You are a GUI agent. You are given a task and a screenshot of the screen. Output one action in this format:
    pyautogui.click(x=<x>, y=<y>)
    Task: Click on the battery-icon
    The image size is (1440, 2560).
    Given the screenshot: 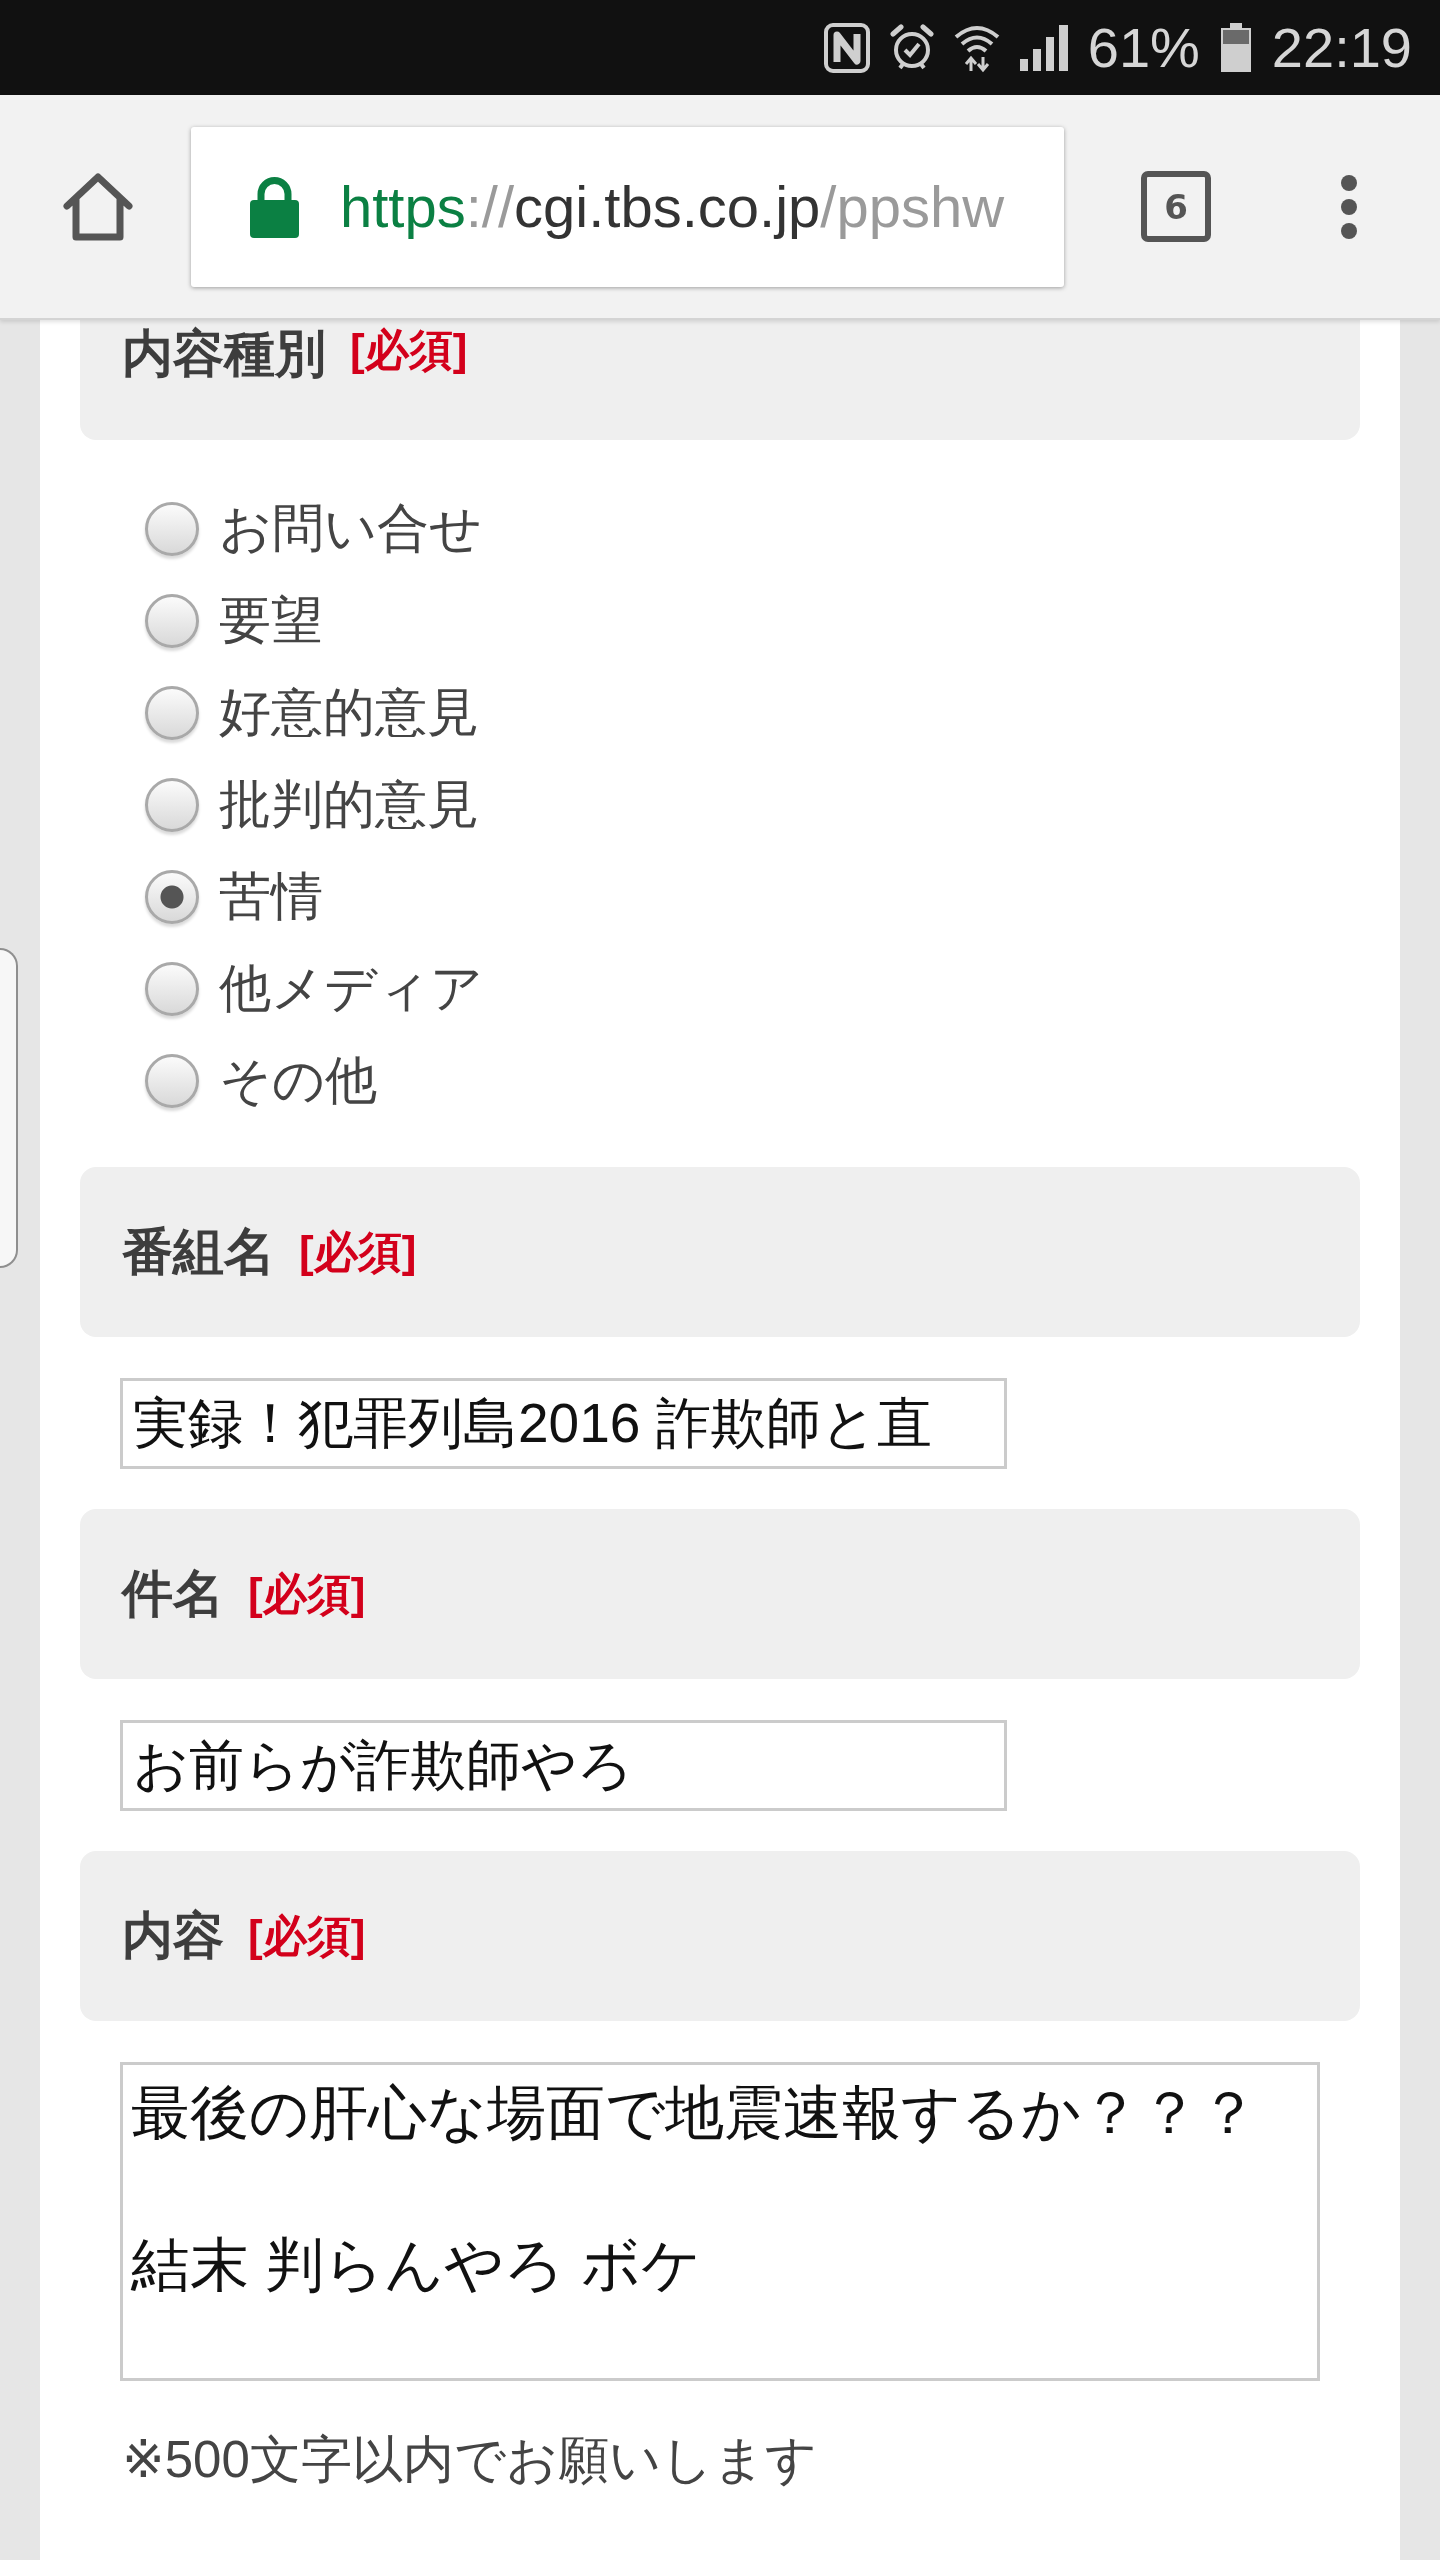 What is the action you would take?
    pyautogui.click(x=1235, y=47)
    